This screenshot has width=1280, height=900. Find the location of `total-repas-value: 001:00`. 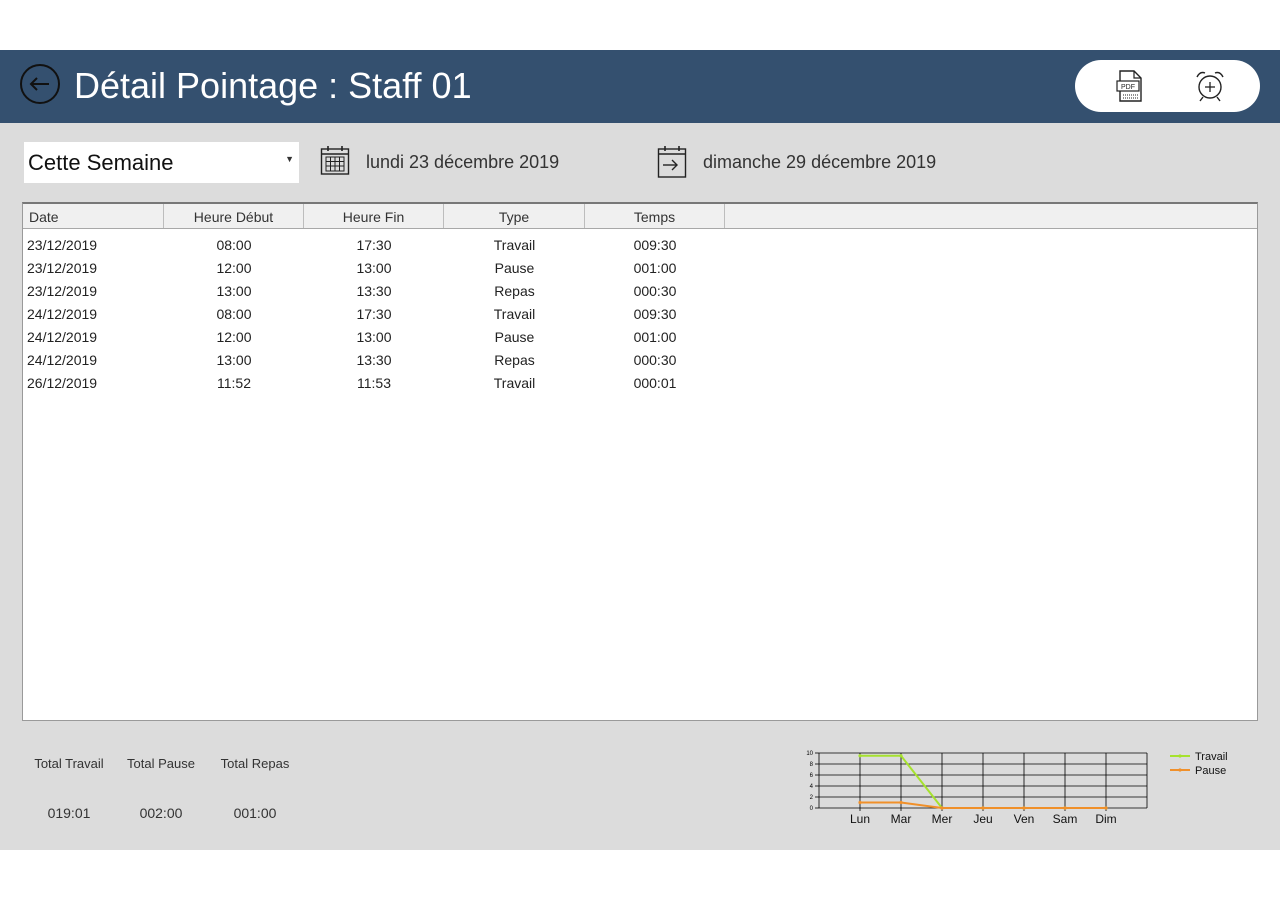

total-repas-value: 001:00 is located at coordinates (255, 813).